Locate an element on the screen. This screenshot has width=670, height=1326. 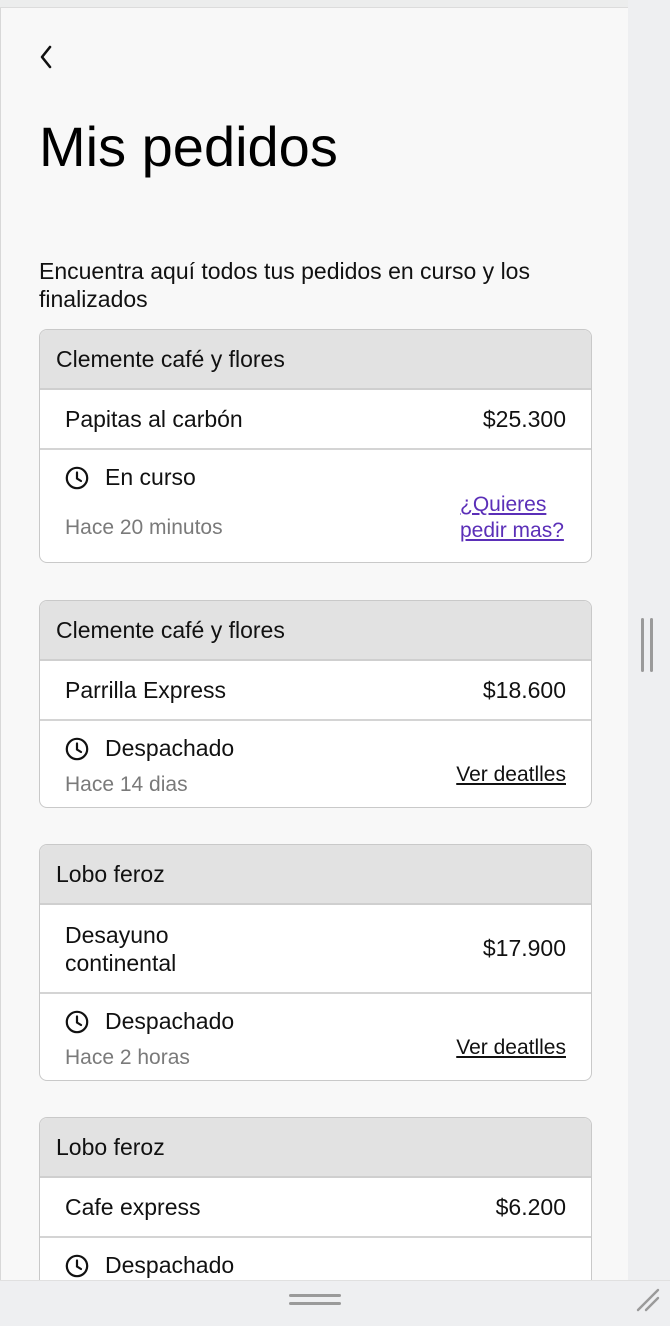
order-item-price: $17.900 is located at coordinates (524, 948).